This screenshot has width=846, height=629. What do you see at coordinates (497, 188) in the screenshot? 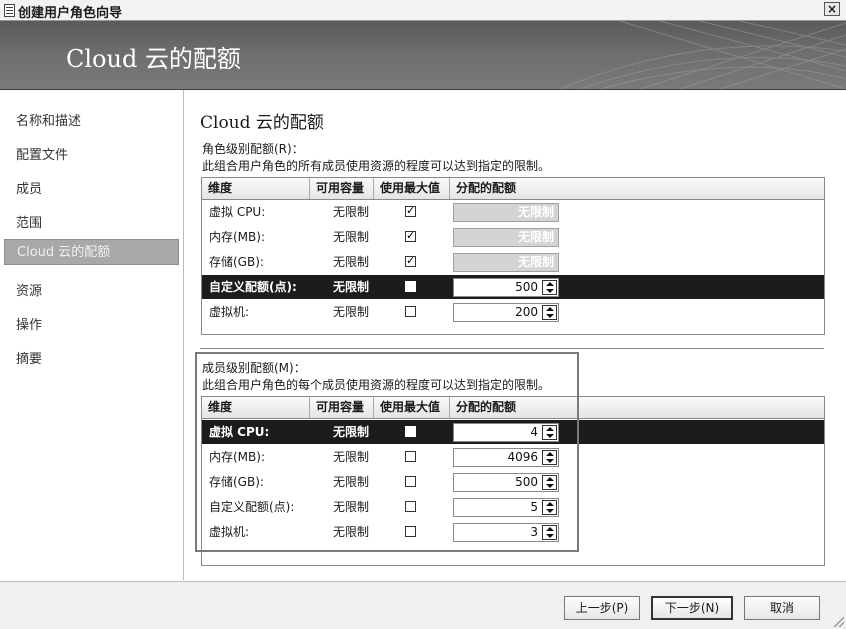
I see `col-quota: 分配的配额` at bounding box center [497, 188].